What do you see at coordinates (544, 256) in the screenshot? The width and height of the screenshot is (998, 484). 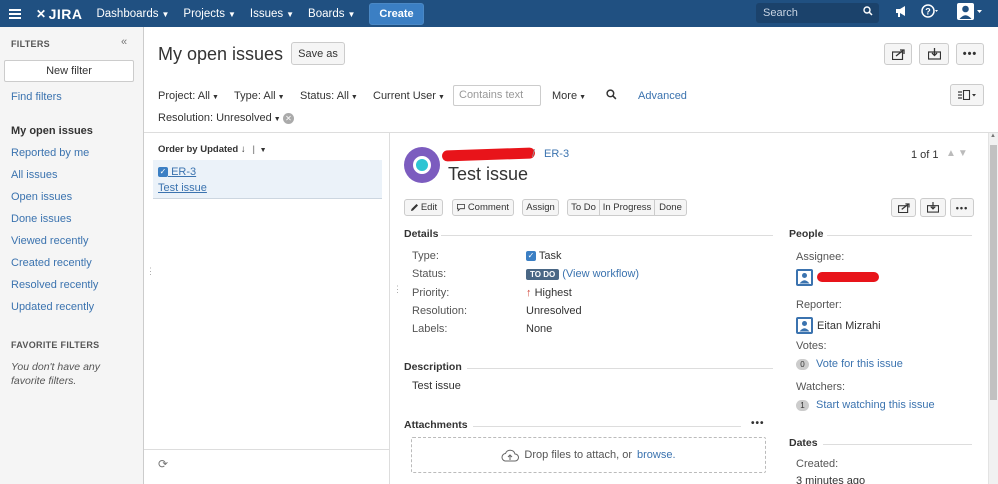 I see `type-value: ✓ Task` at bounding box center [544, 256].